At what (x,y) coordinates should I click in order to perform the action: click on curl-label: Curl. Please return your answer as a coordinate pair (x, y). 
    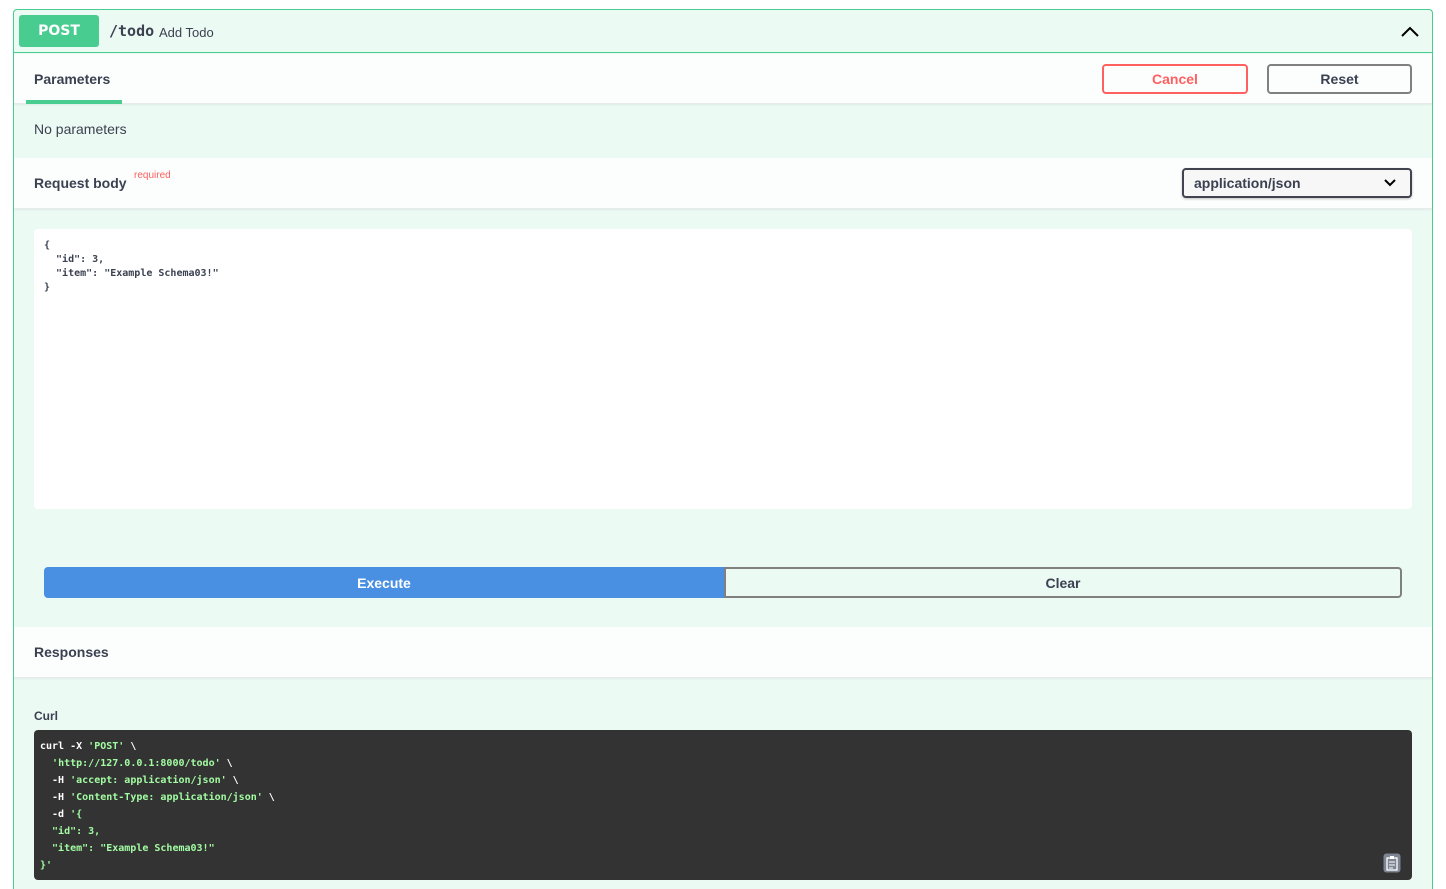
    Looking at the image, I should click on (46, 716).